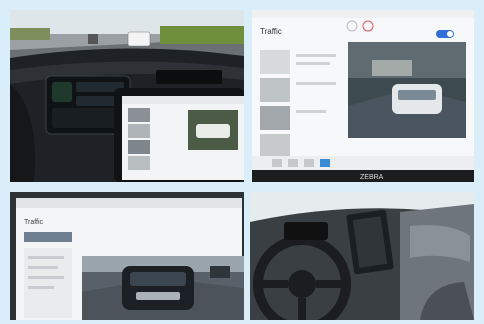 The height and width of the screenshot is (324, 484). I want to click on app-title: Traffic, so click(271, 31).